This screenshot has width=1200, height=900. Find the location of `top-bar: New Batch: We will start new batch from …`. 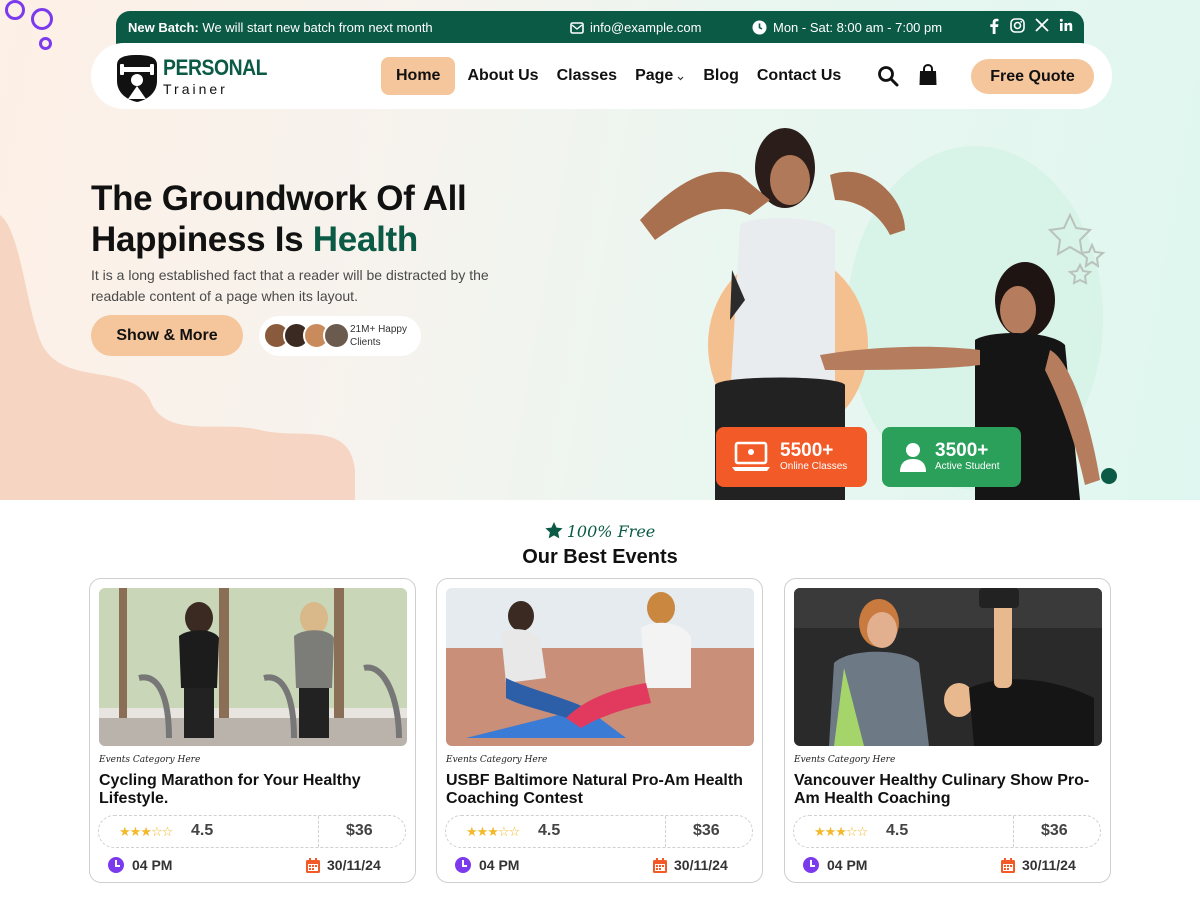

top-bar: New Batch: We will start new batch from … is located at coordinates (600, 28).